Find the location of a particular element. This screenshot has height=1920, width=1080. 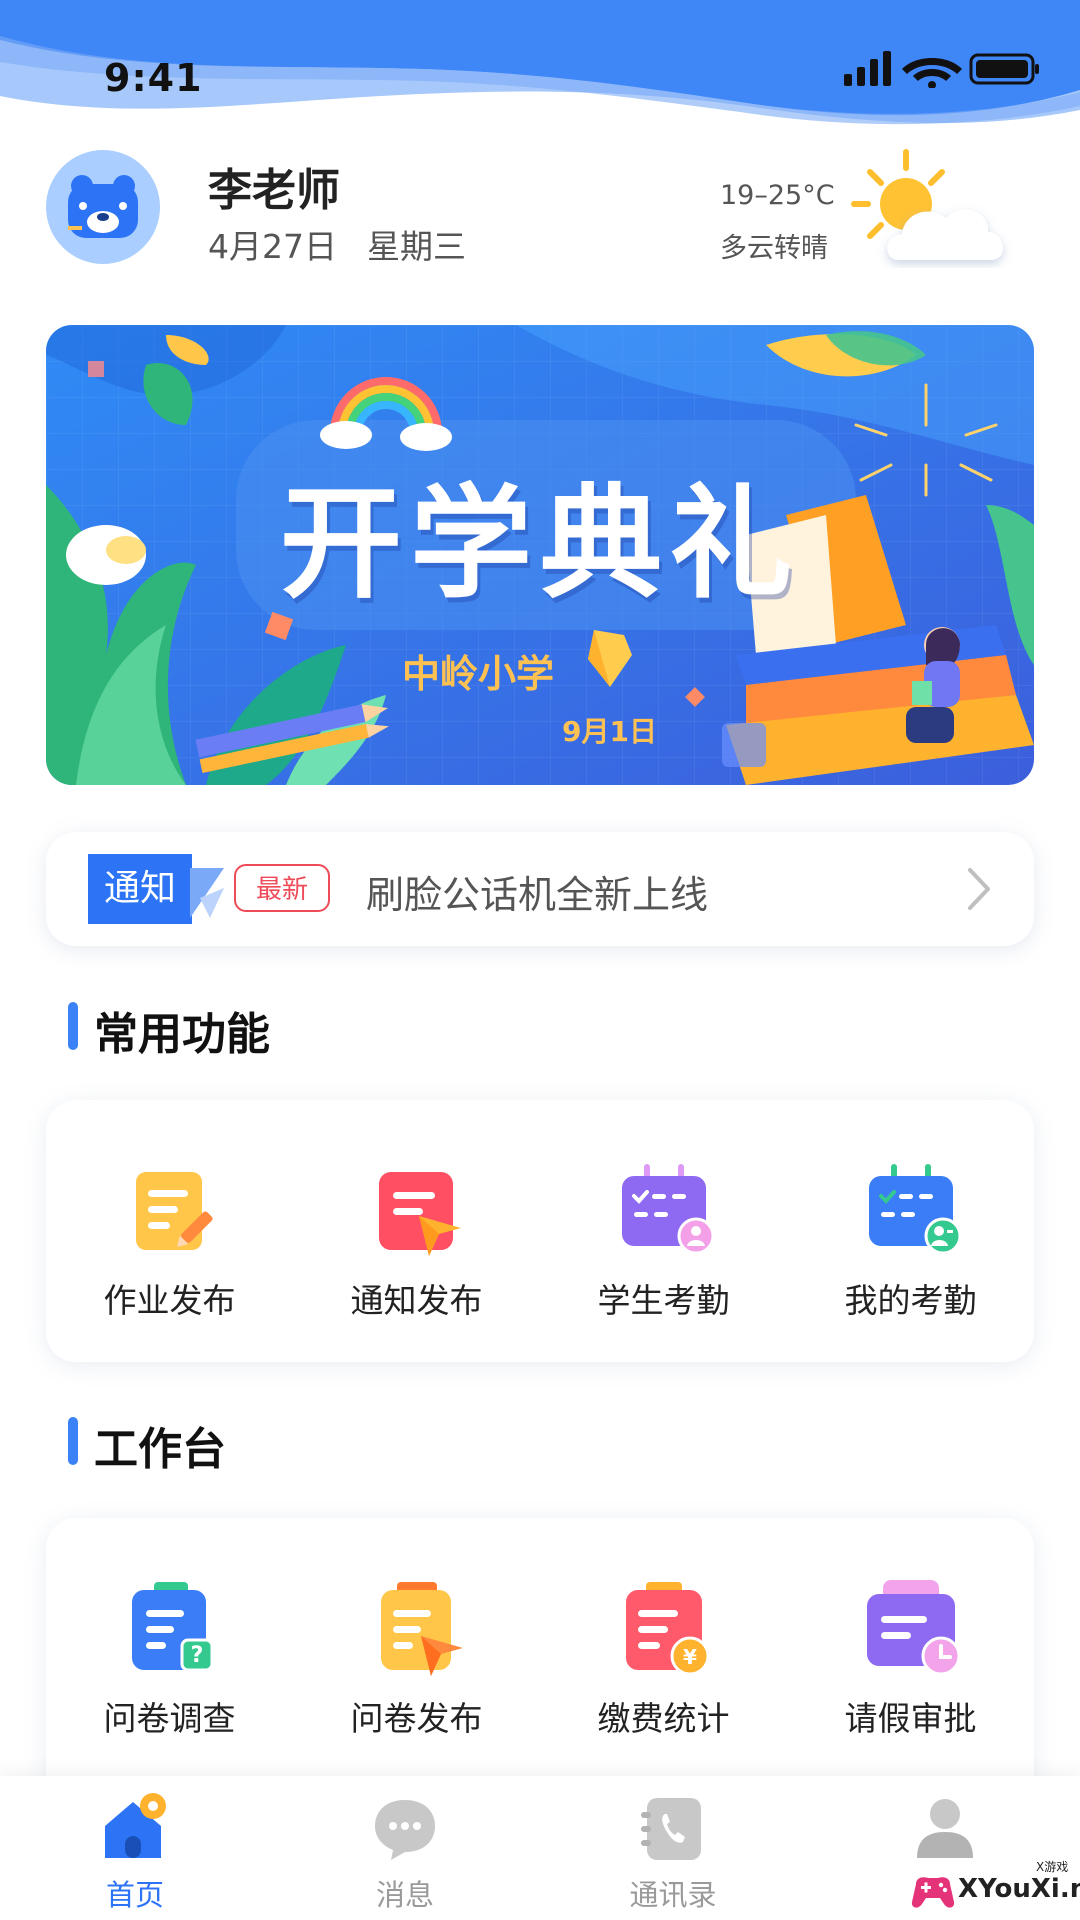

tab-messages: 消息 is located at coordinates (405, 1848).